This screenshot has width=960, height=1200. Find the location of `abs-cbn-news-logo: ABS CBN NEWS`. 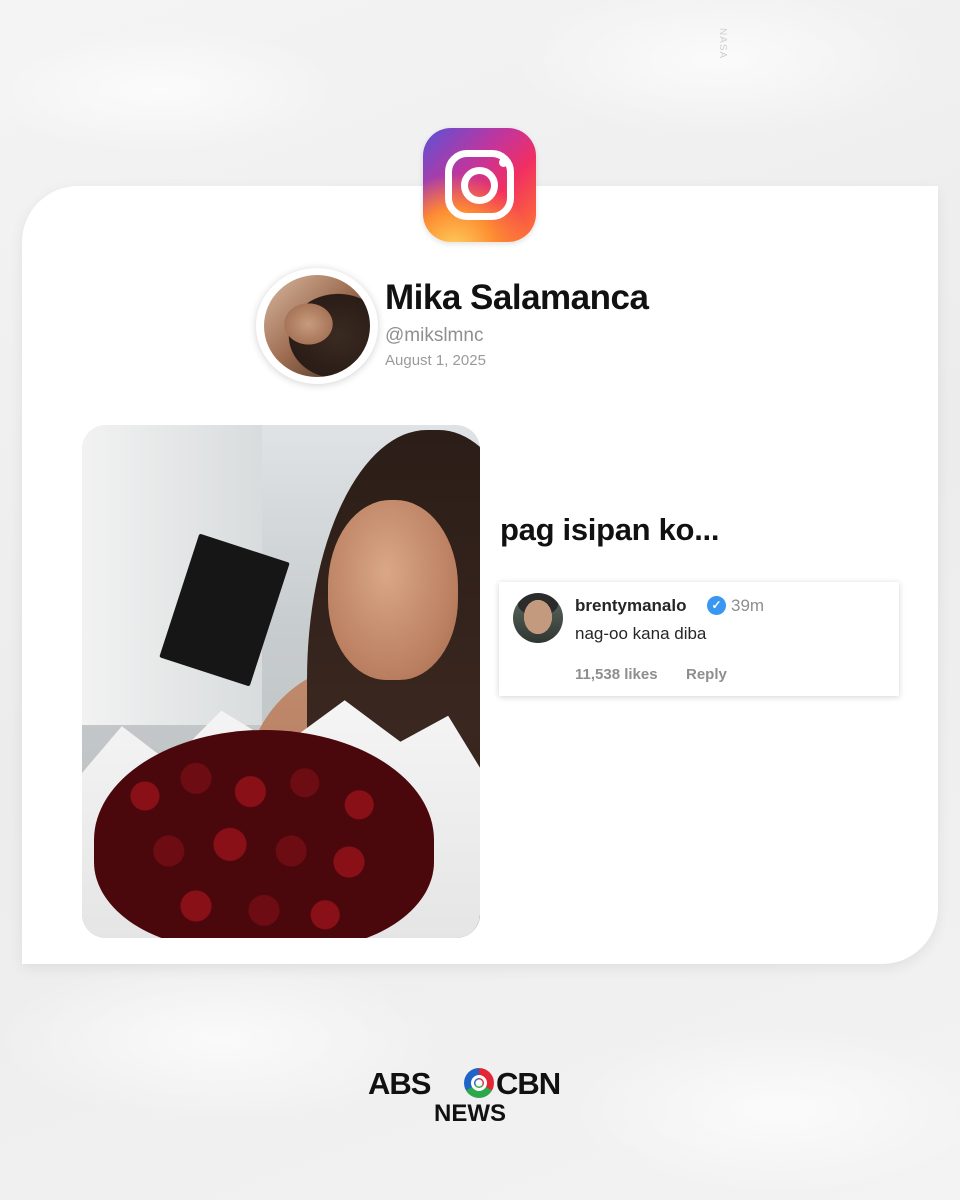

abs-cbn-news-logo: ABS CBN NEWS is located at coordinates (480, 1098).